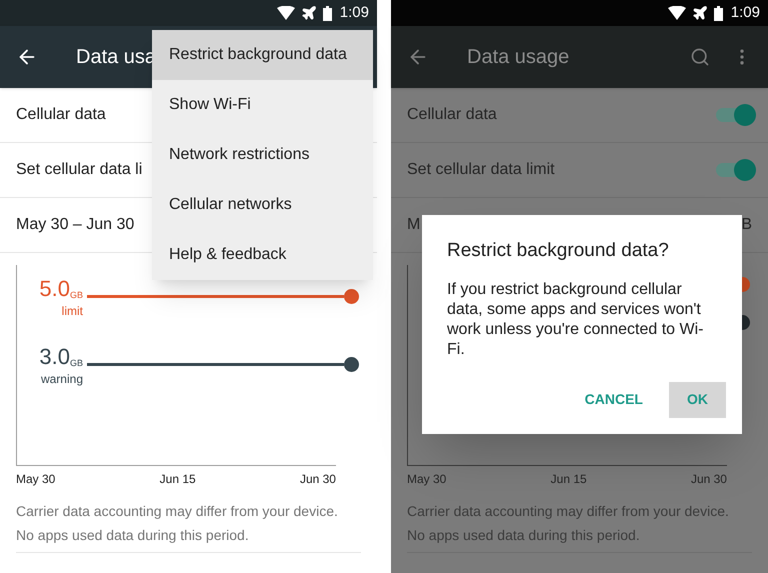  I want to click on row-label: M, so click(413, 225).